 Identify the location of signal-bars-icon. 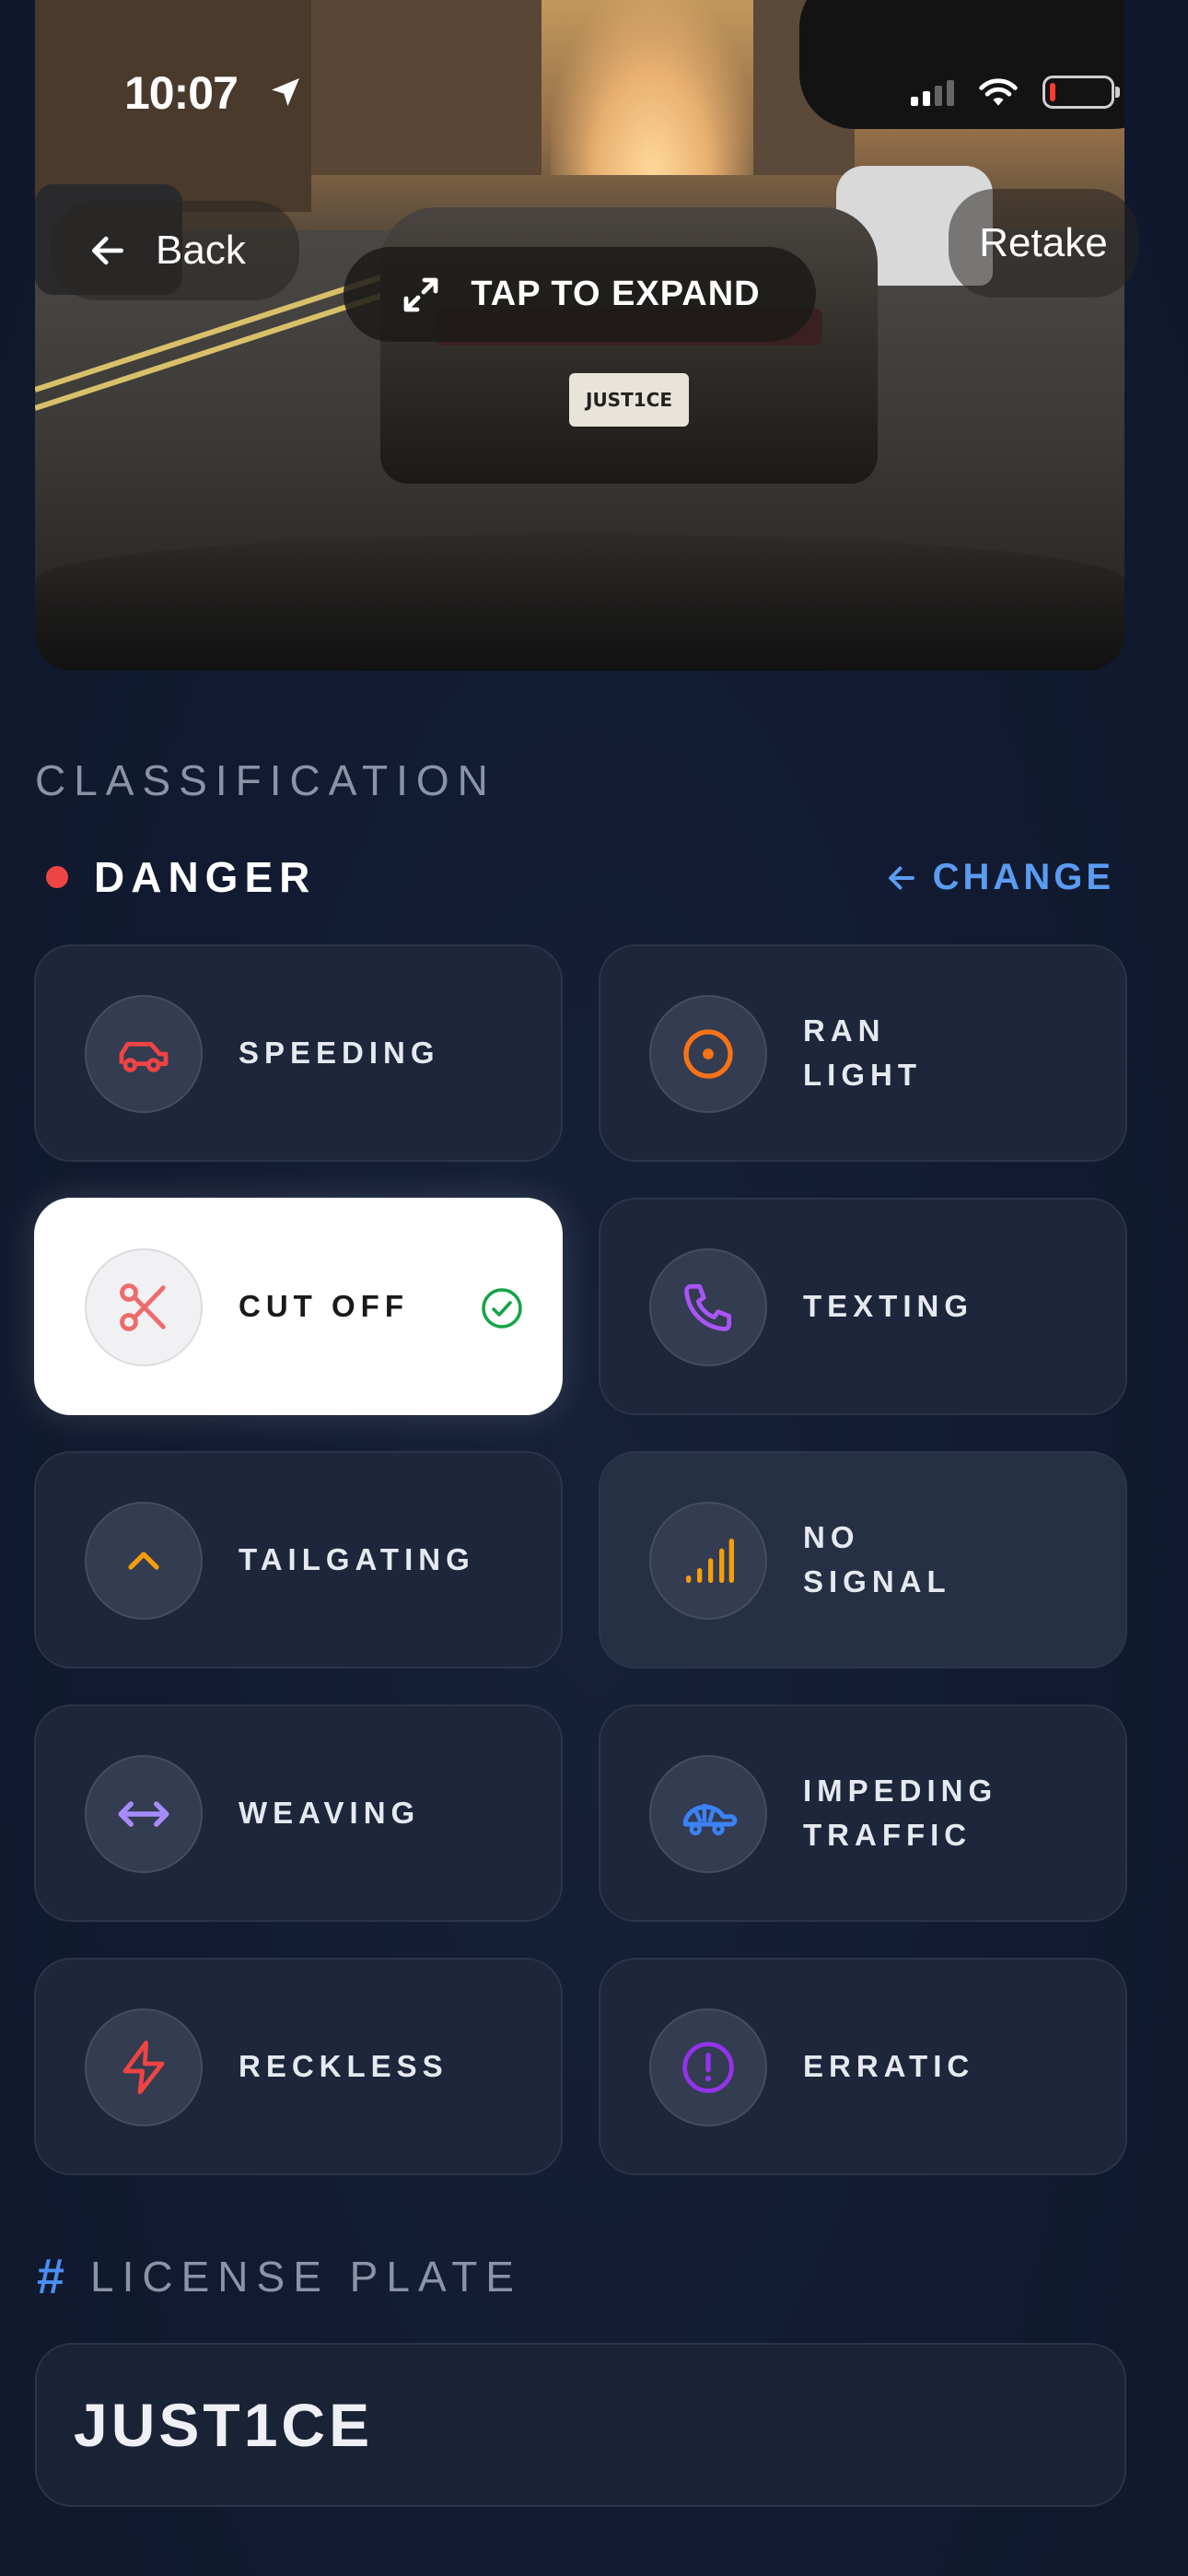
(710, 1561).